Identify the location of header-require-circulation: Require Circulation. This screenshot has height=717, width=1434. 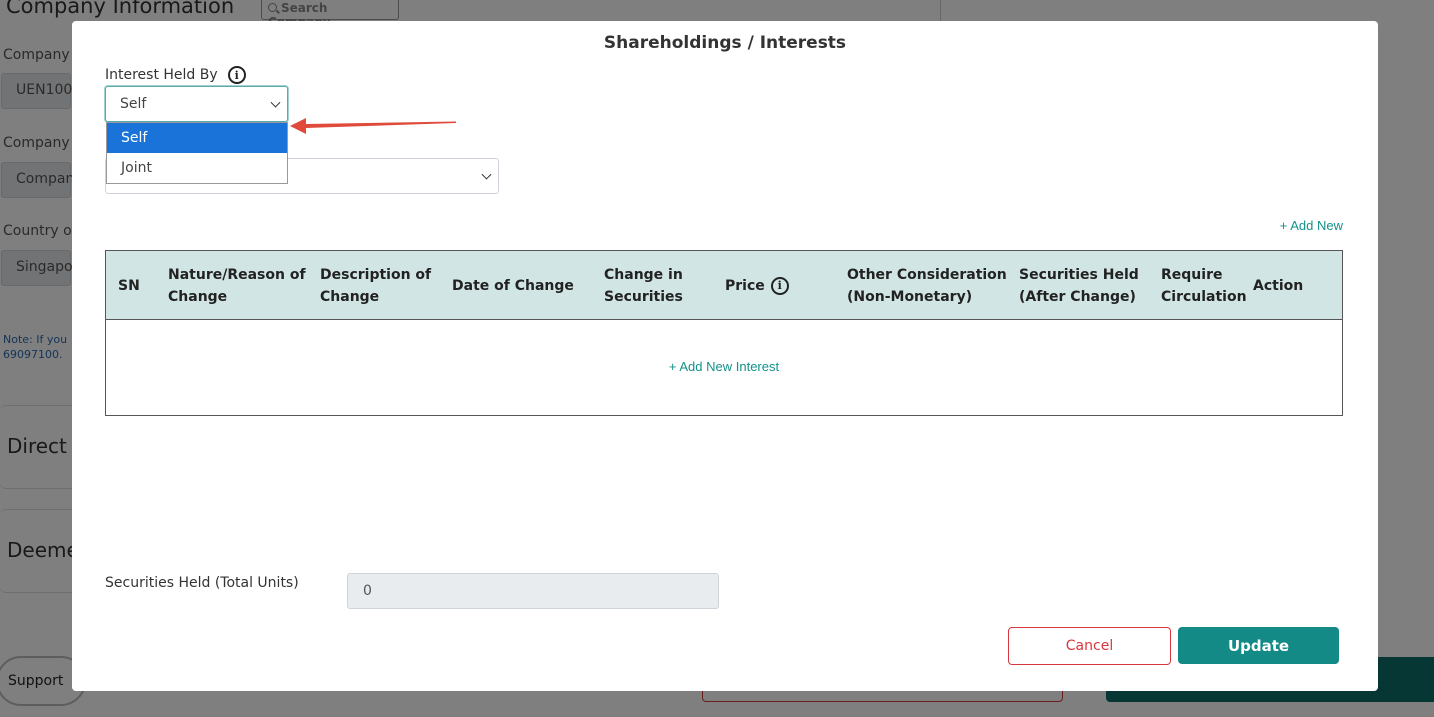
(1204, 285).